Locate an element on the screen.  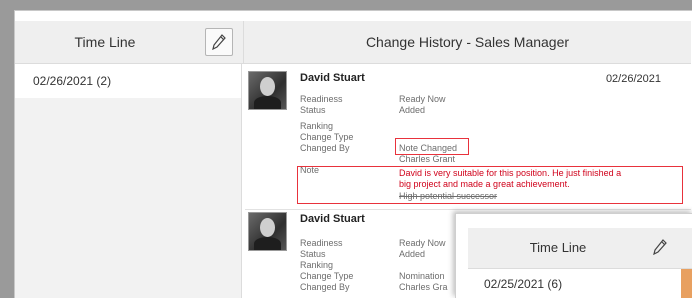
popup-side-stripe is located at coordinates (686, 283).